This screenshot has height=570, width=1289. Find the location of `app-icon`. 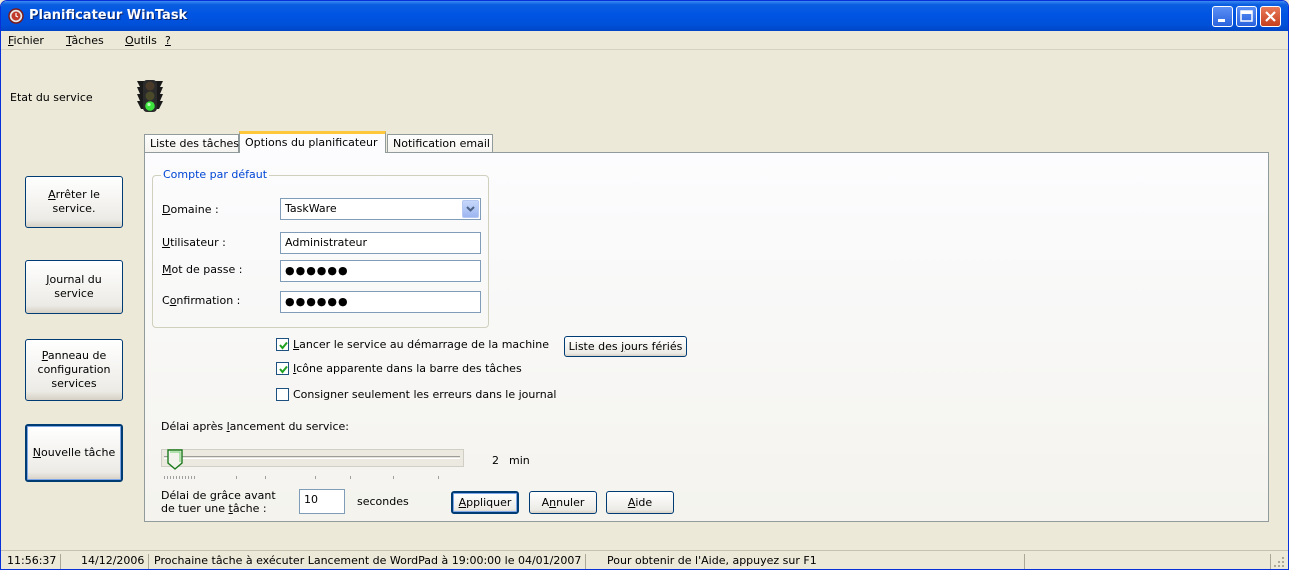

app-icon is located at coordinates (16, 16).